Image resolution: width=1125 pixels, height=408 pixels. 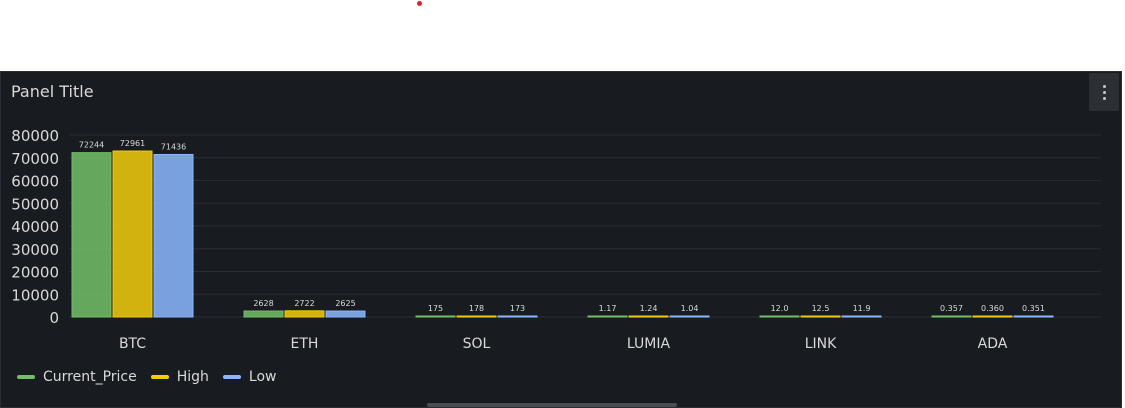 I want to click on y-tick-label: 70000, so click(x=35, y=159).